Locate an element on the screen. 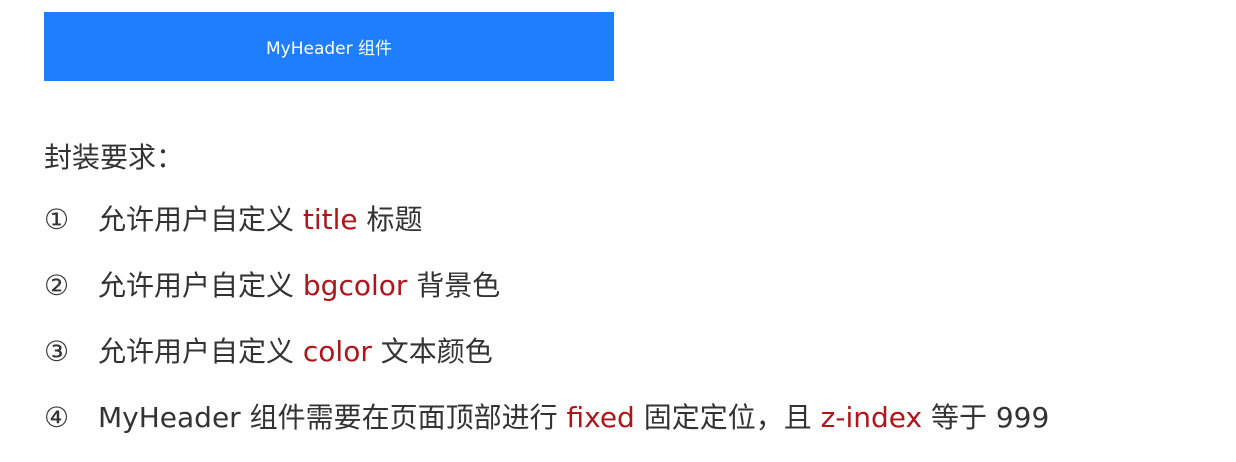  requirement-keyword: title is located at coordinates (330, 219).